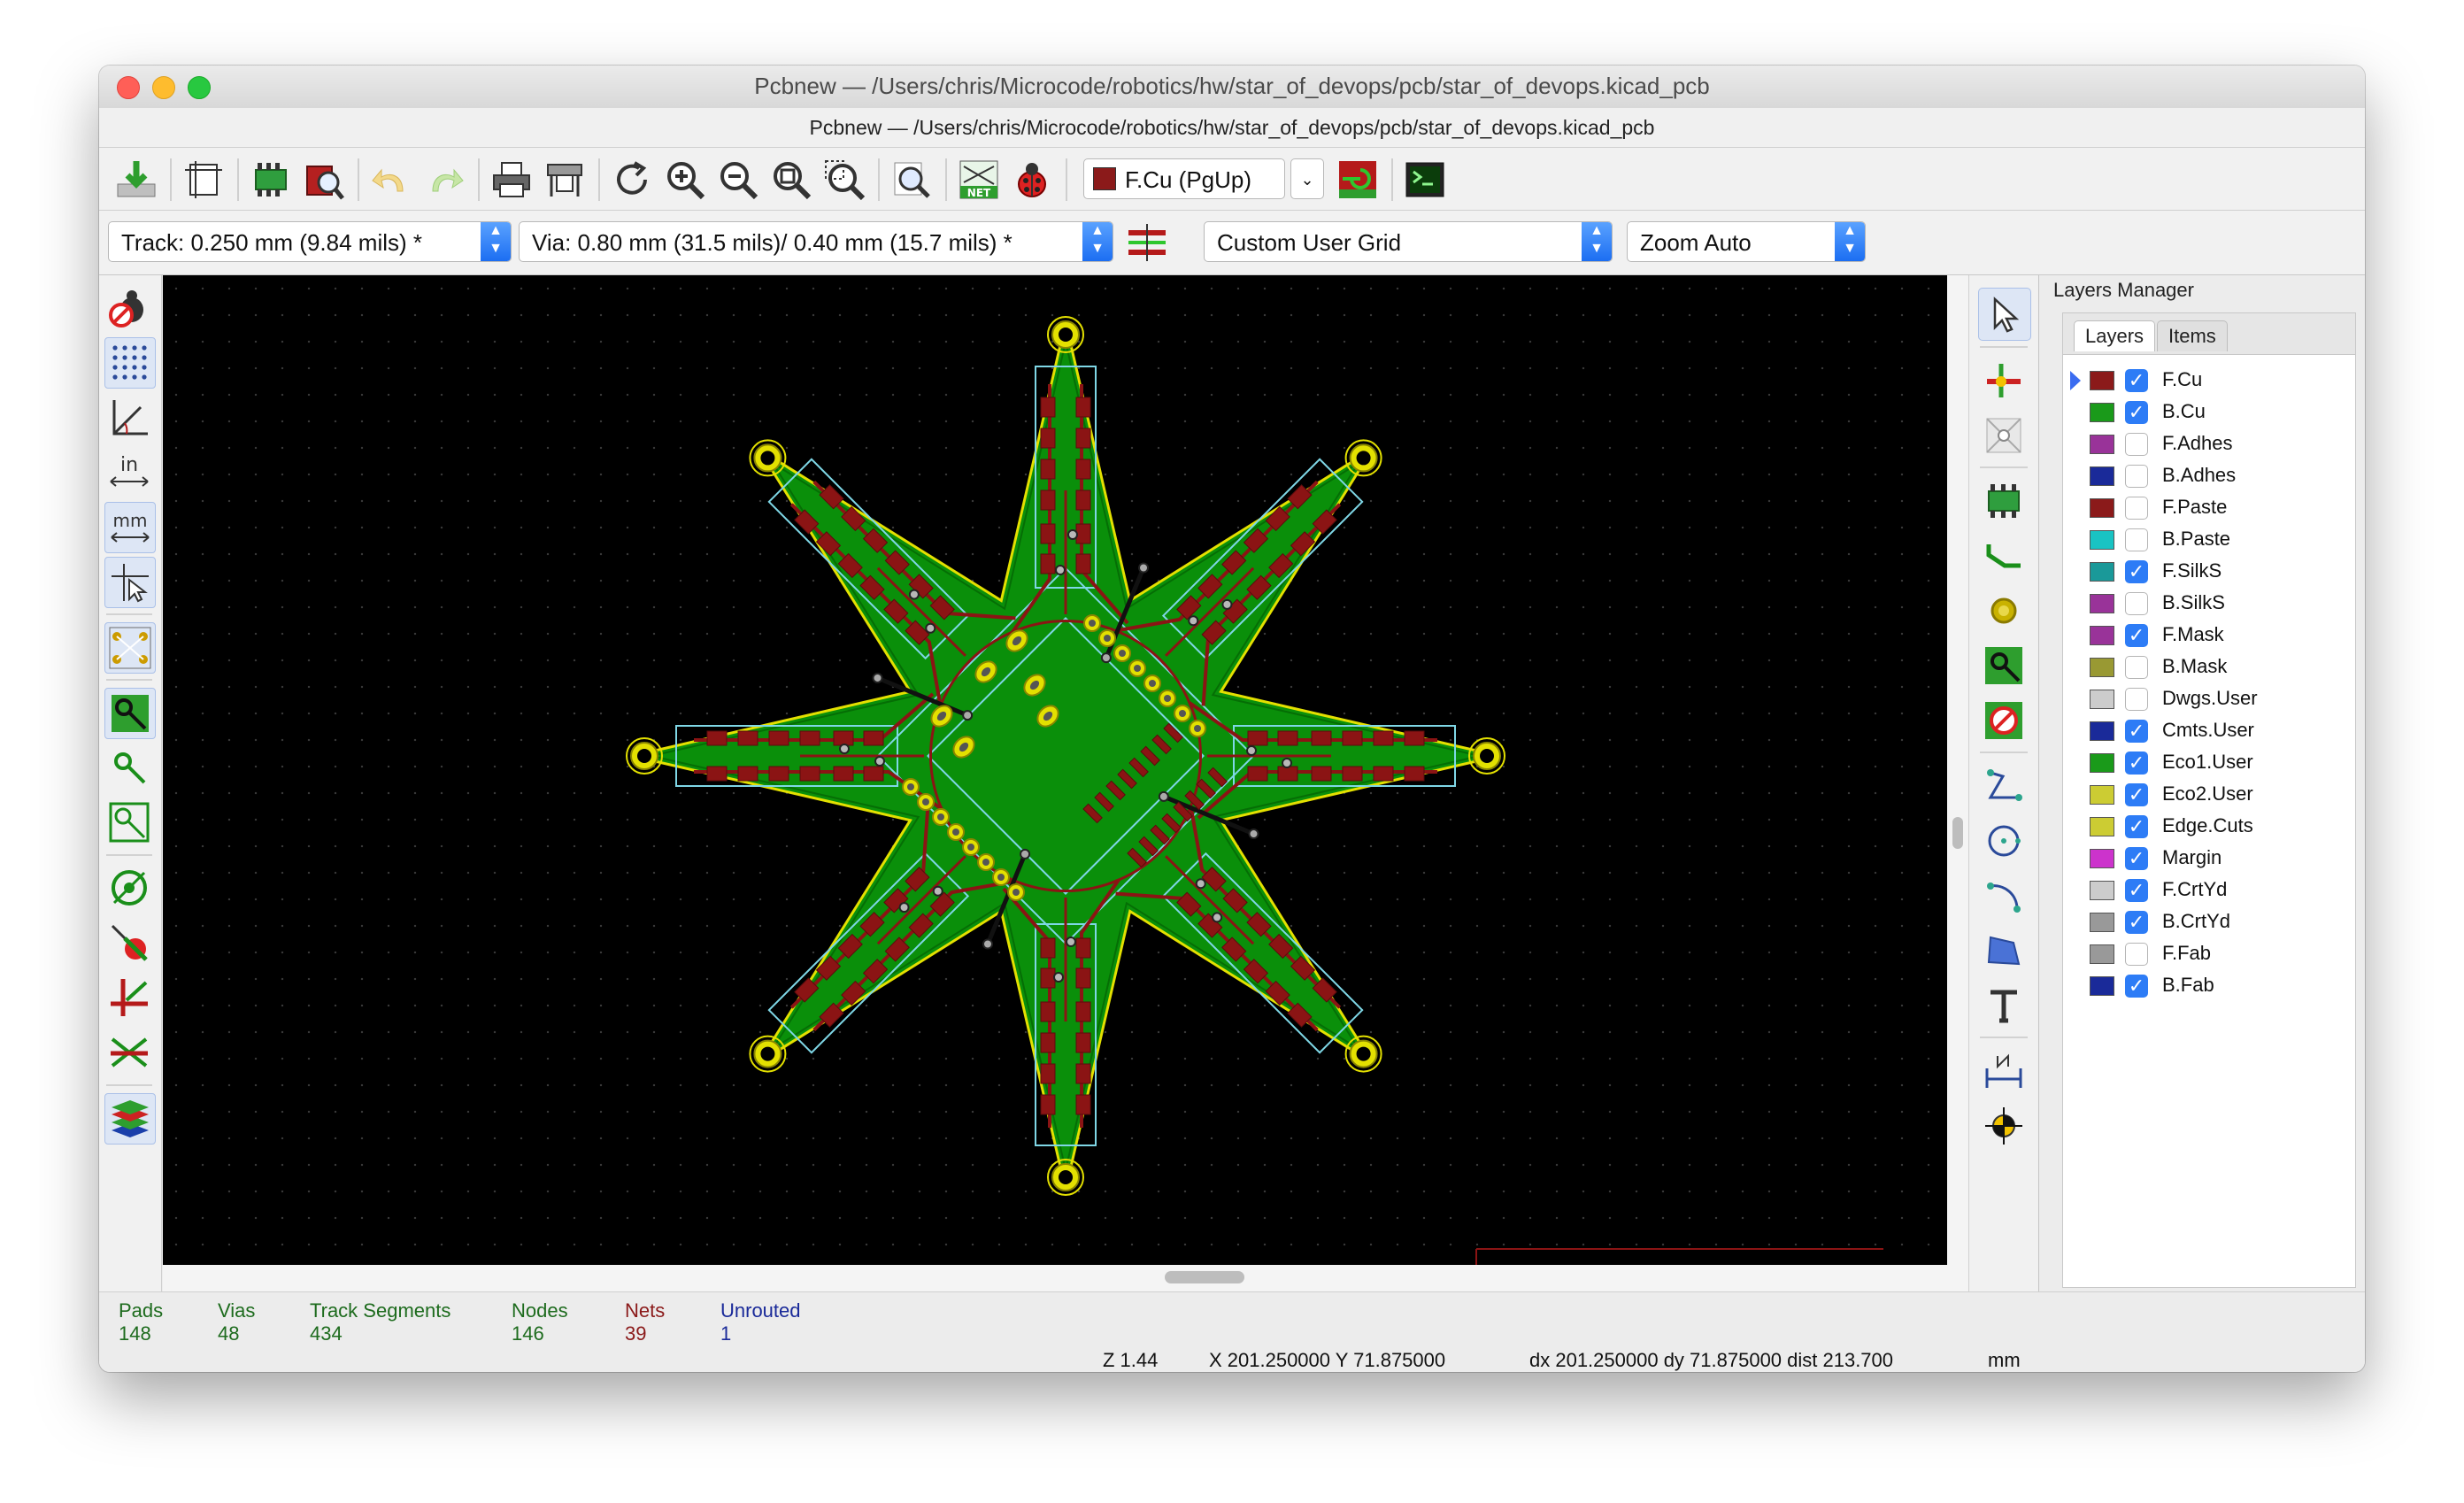 The height and width of the screenshot is (1503, 2464). Describe the element at coordinates (130, 363) in the screenshot. I see `grid-toggle` at that location.